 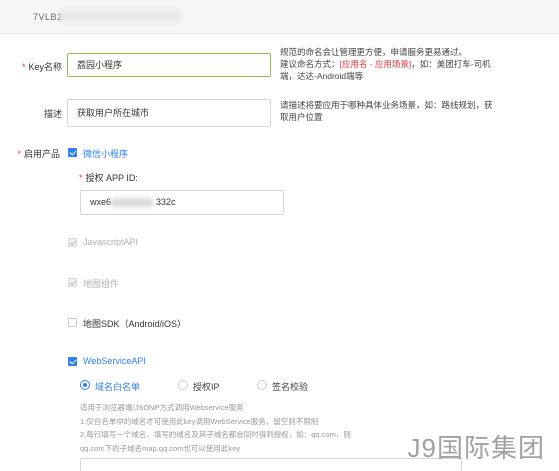 I want to click on map-component-checkbox, so click(x=72, y=282).